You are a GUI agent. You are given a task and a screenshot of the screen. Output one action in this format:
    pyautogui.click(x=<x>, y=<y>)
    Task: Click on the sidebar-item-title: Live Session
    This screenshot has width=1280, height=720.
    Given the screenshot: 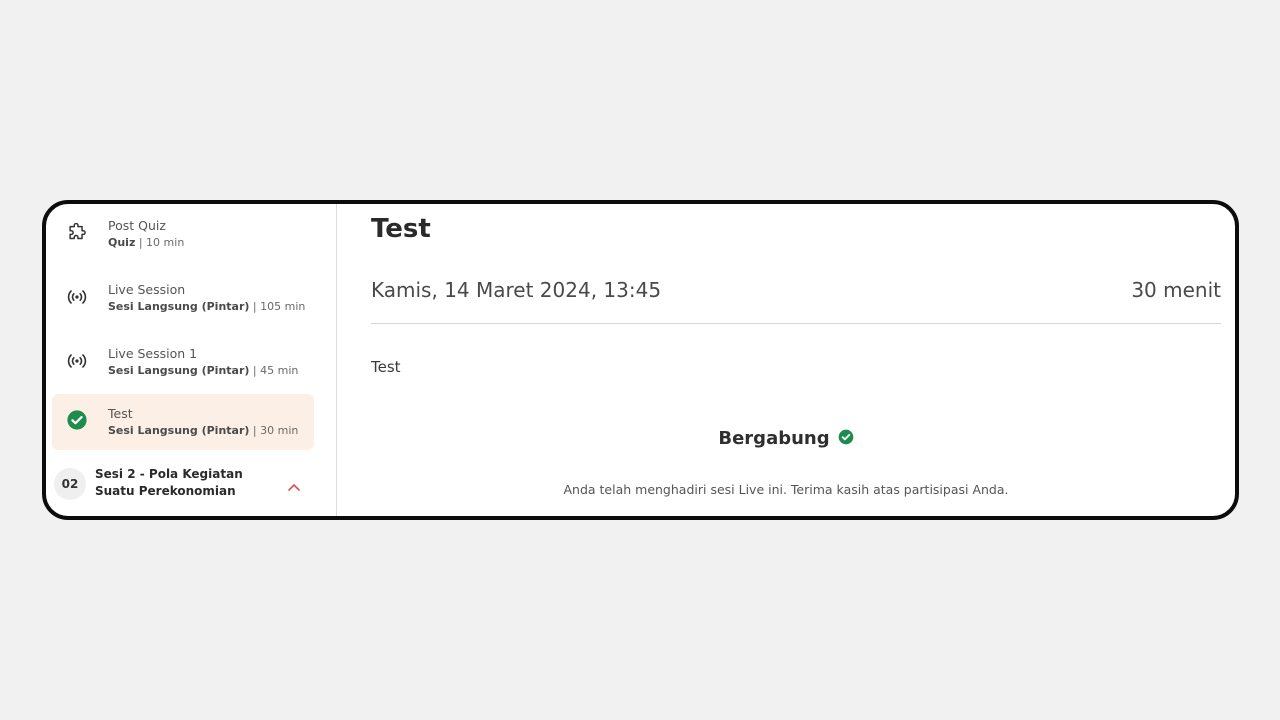 What is the action you would take?
    pyautogui.click(x=147, y=289)
    